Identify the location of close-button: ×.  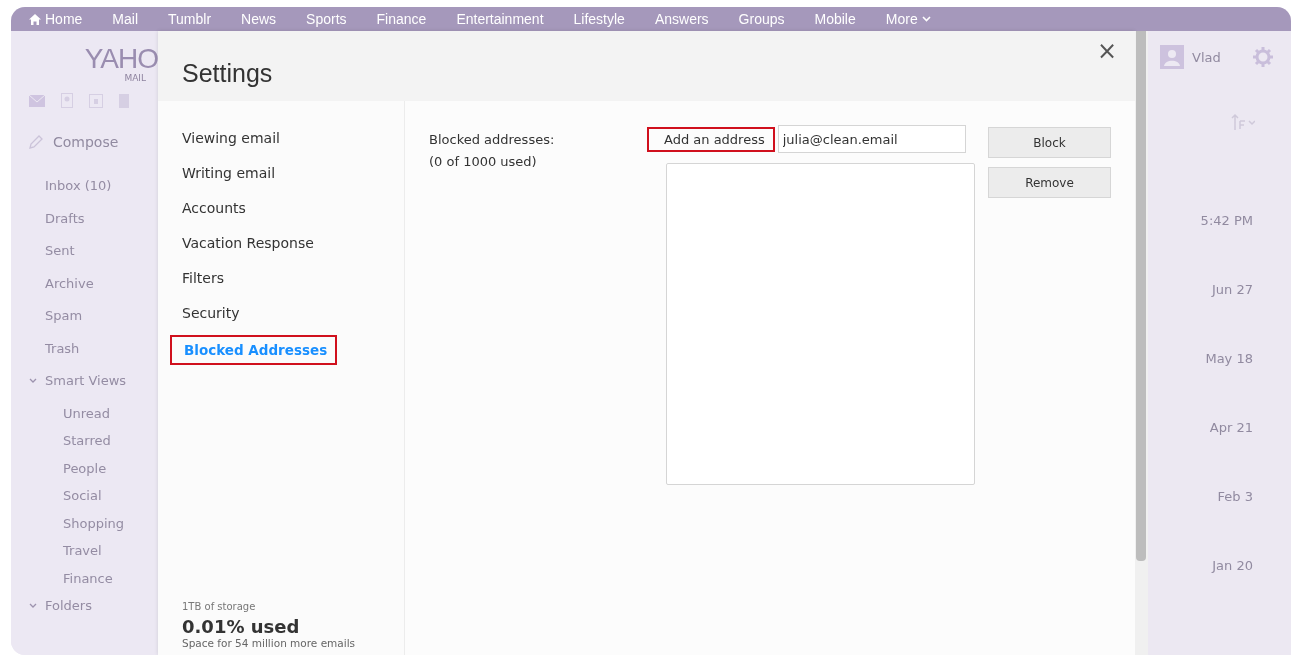
(1106, 51).